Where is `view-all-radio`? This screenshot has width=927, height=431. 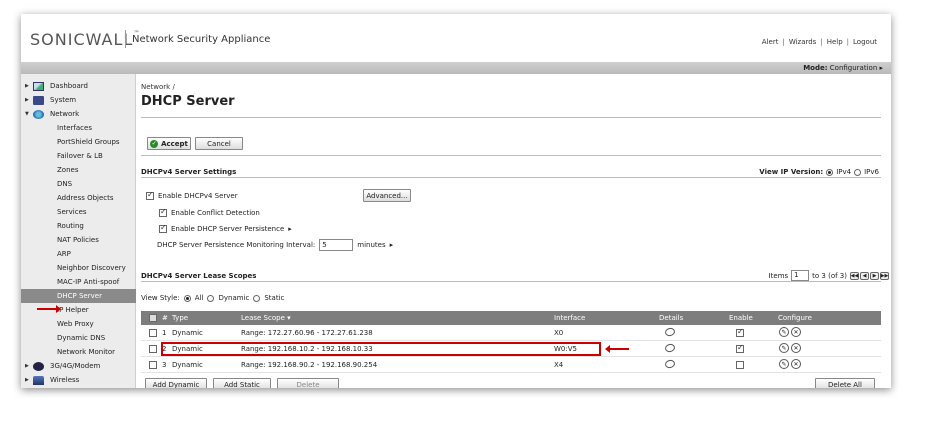
view-all-radio is located at coordinates (187, 298).